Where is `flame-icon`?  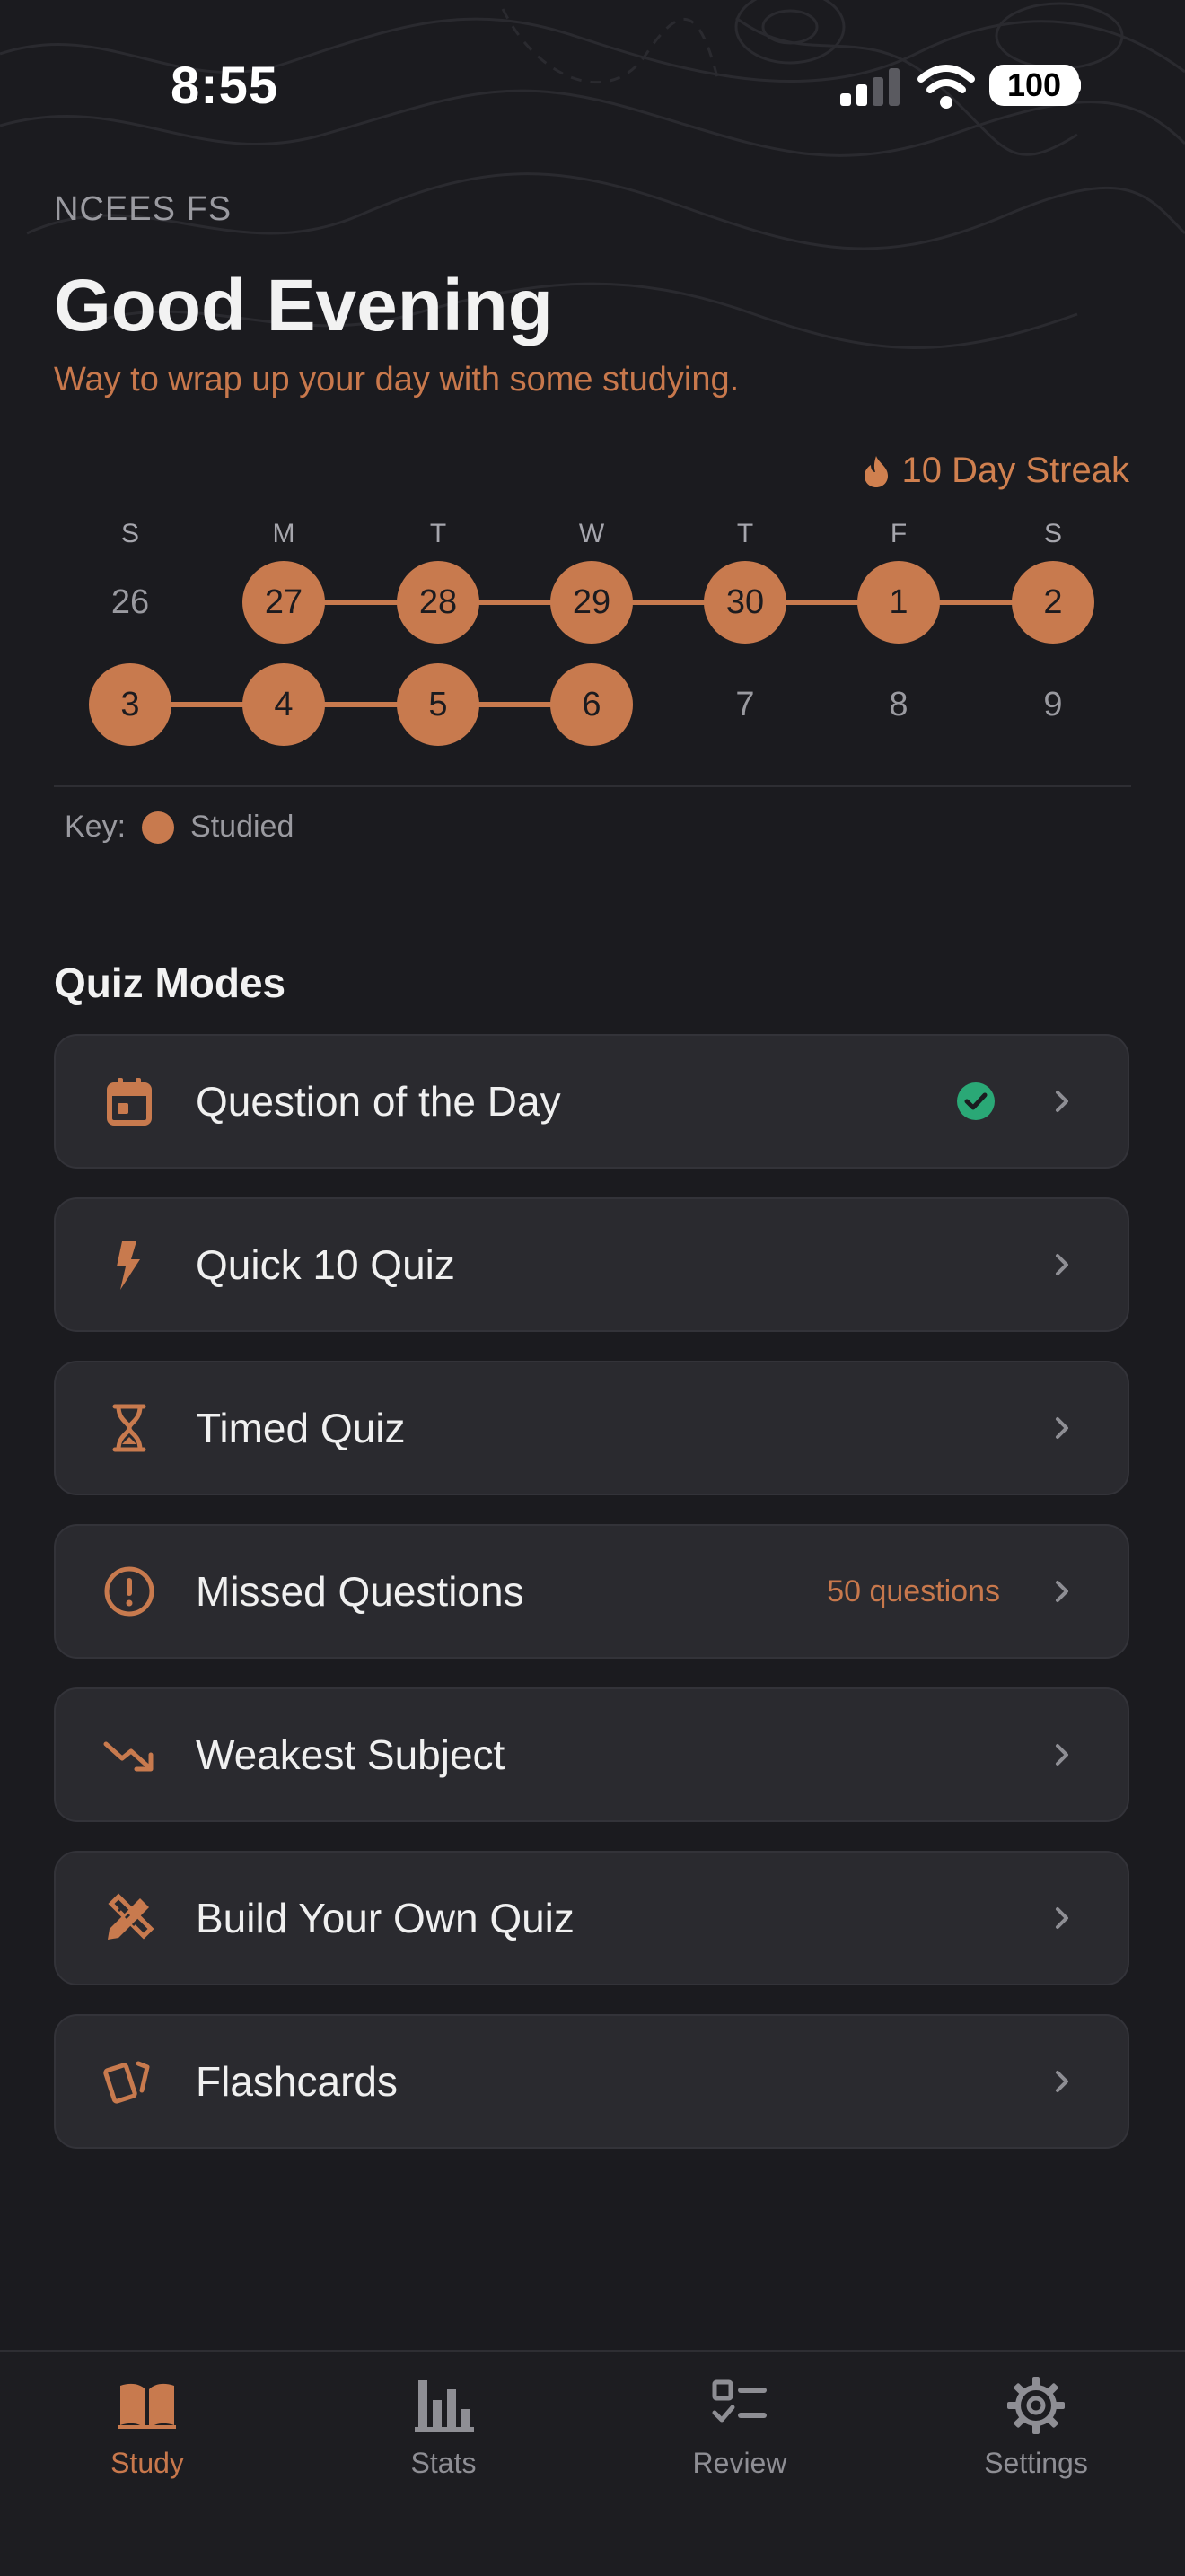
flame-icon is located at coordinates (876, 471).